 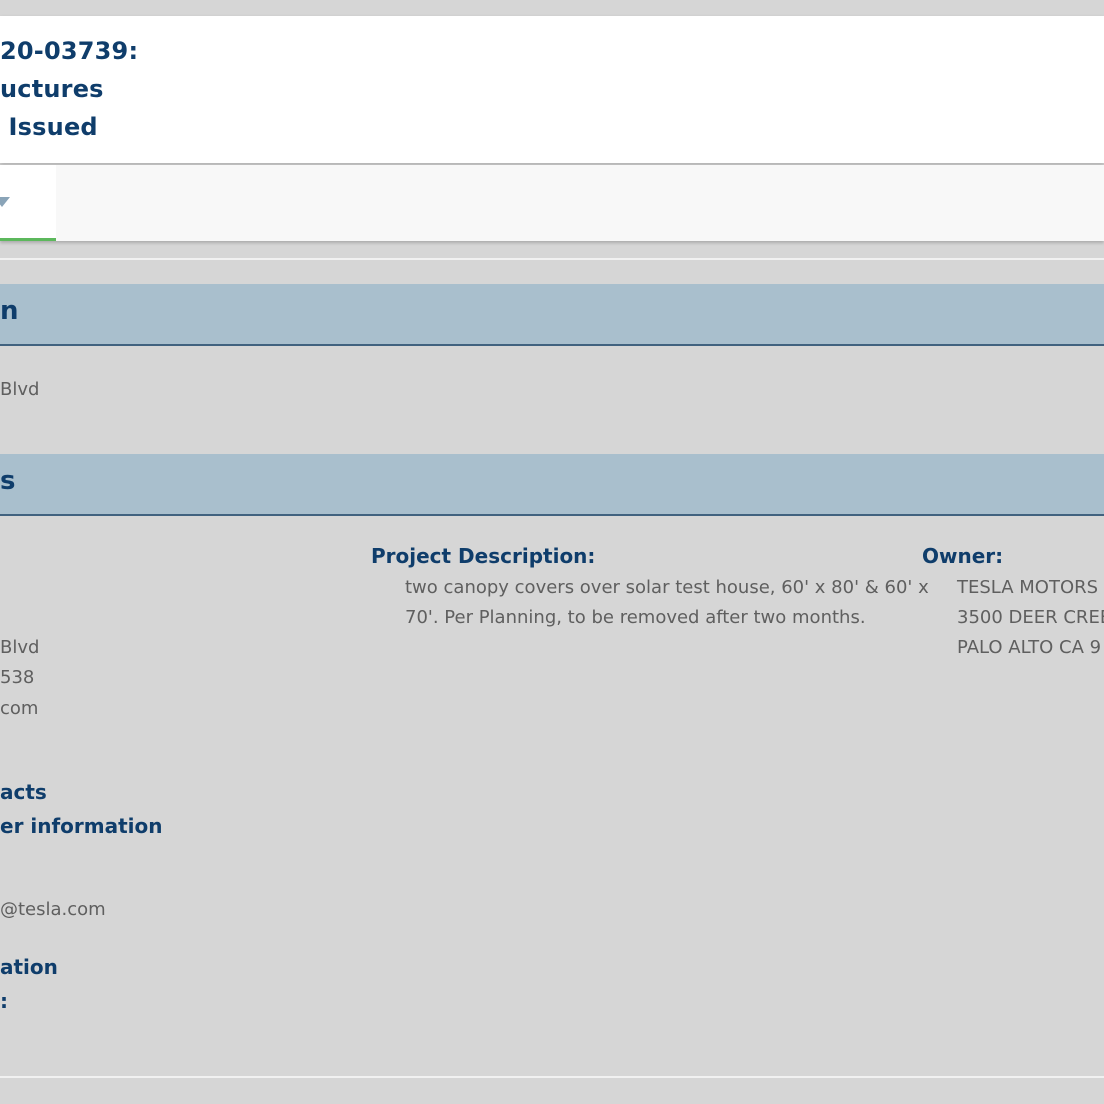 What do you see at coordinates (9, 311) in the screenshot?
I see `section-location-title: n` at bounding box center [9, 311].